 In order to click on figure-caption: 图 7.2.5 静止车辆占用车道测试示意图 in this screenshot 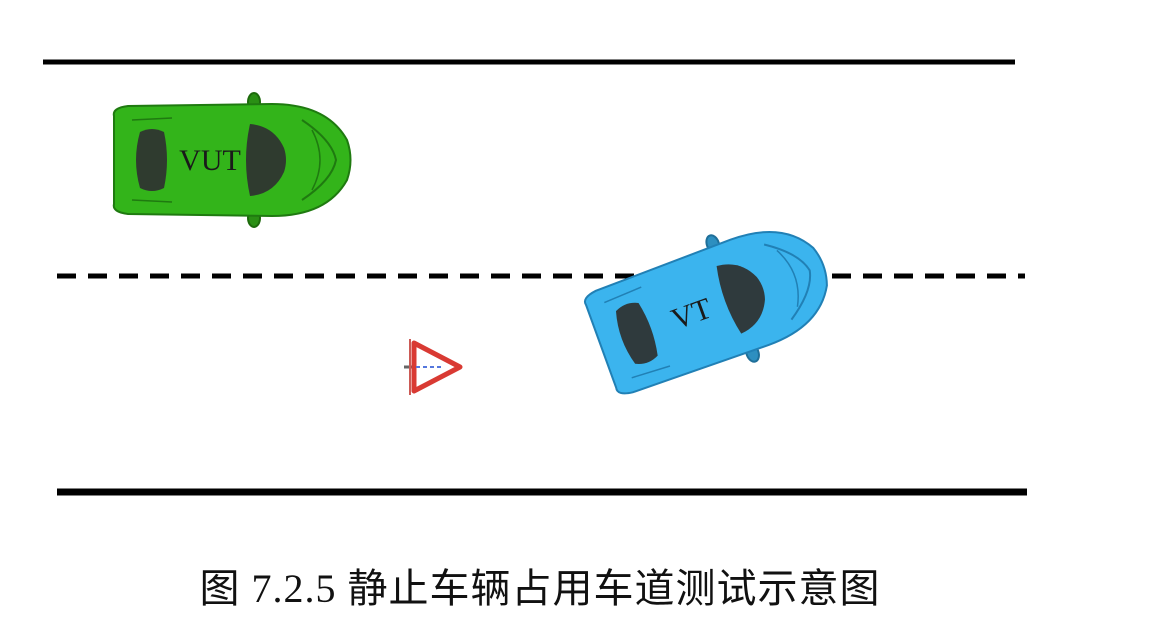, I will do `click(540, 588)`.